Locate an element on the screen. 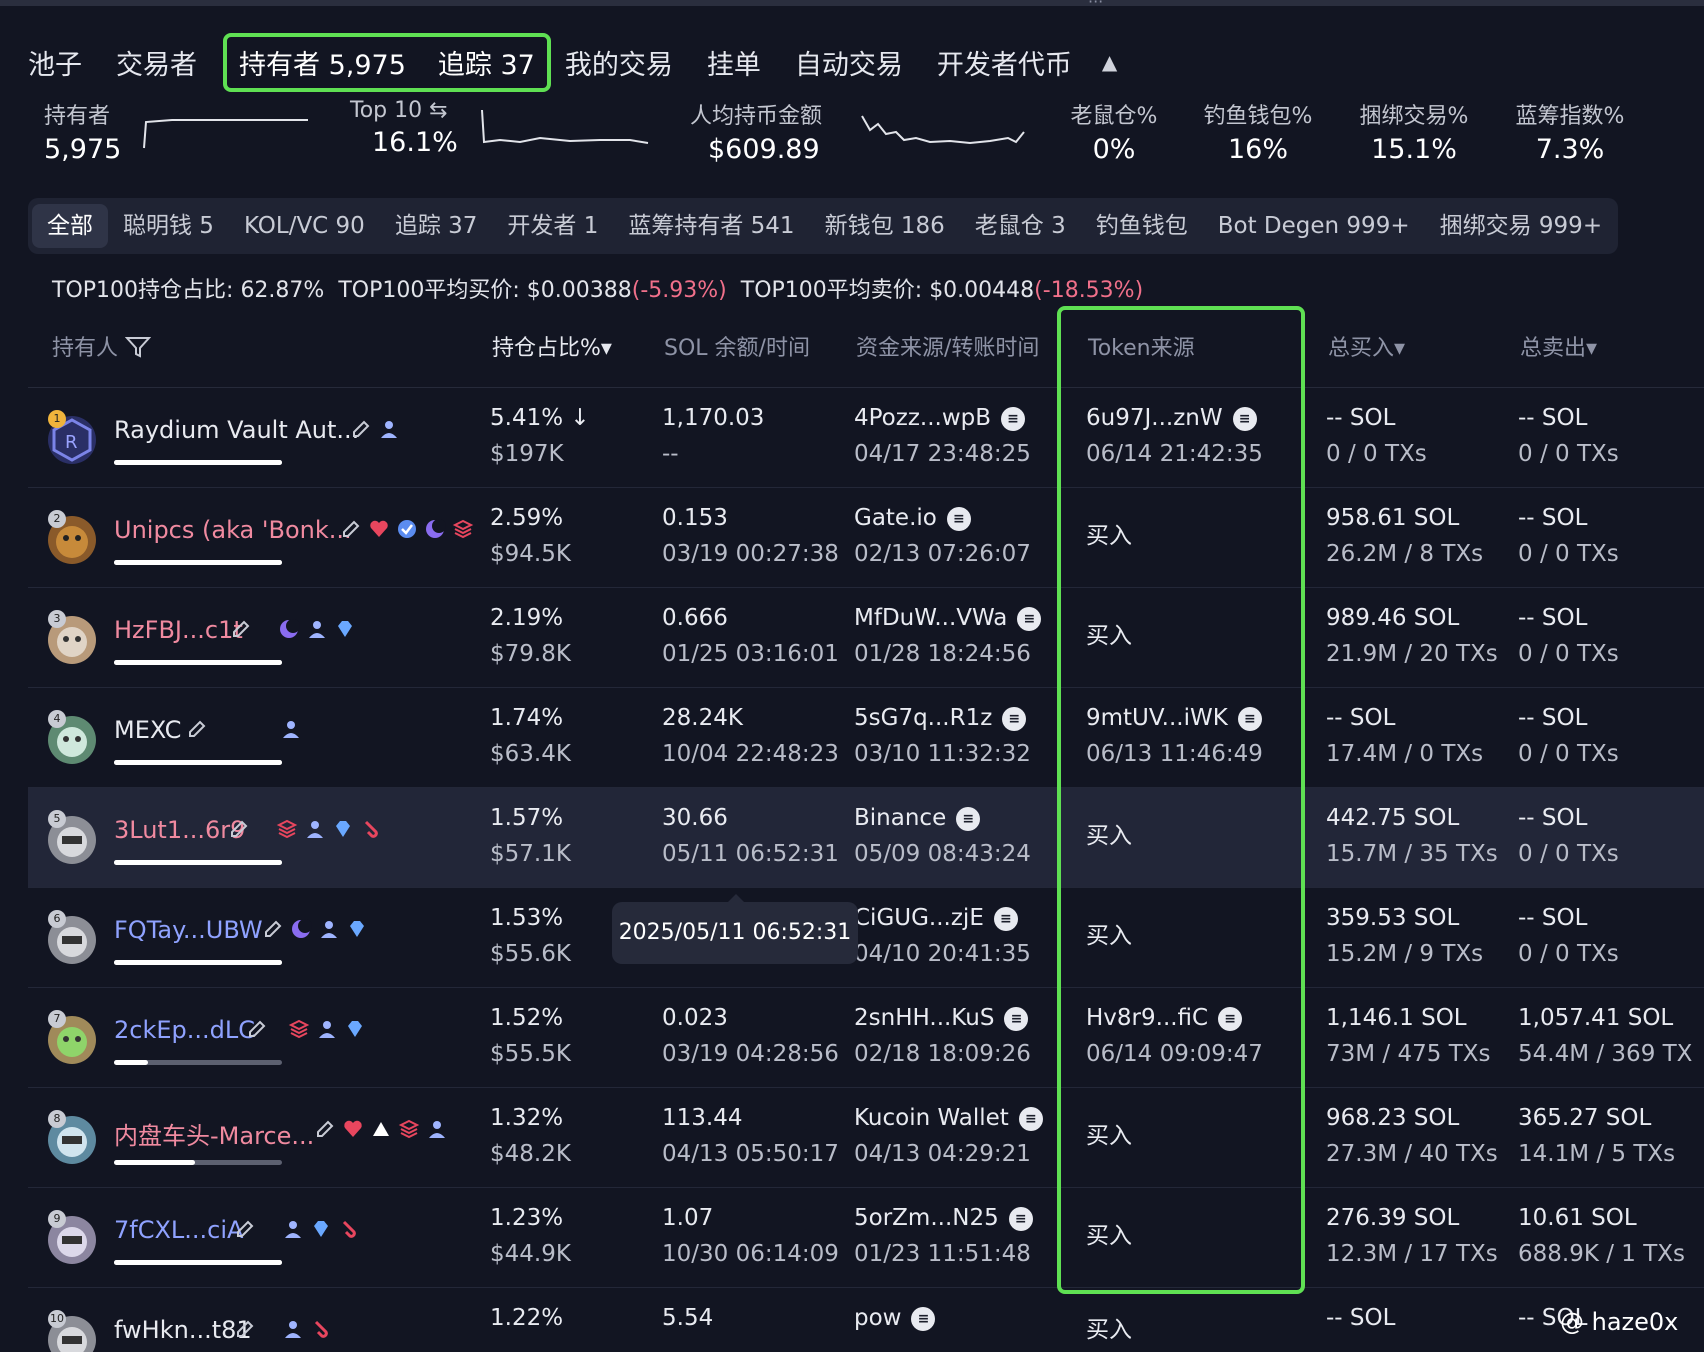 The height and width of the screenshot is (1352, 1704). chip-new-wallet: 新钱包 186 is located at coordinates (885, 226).